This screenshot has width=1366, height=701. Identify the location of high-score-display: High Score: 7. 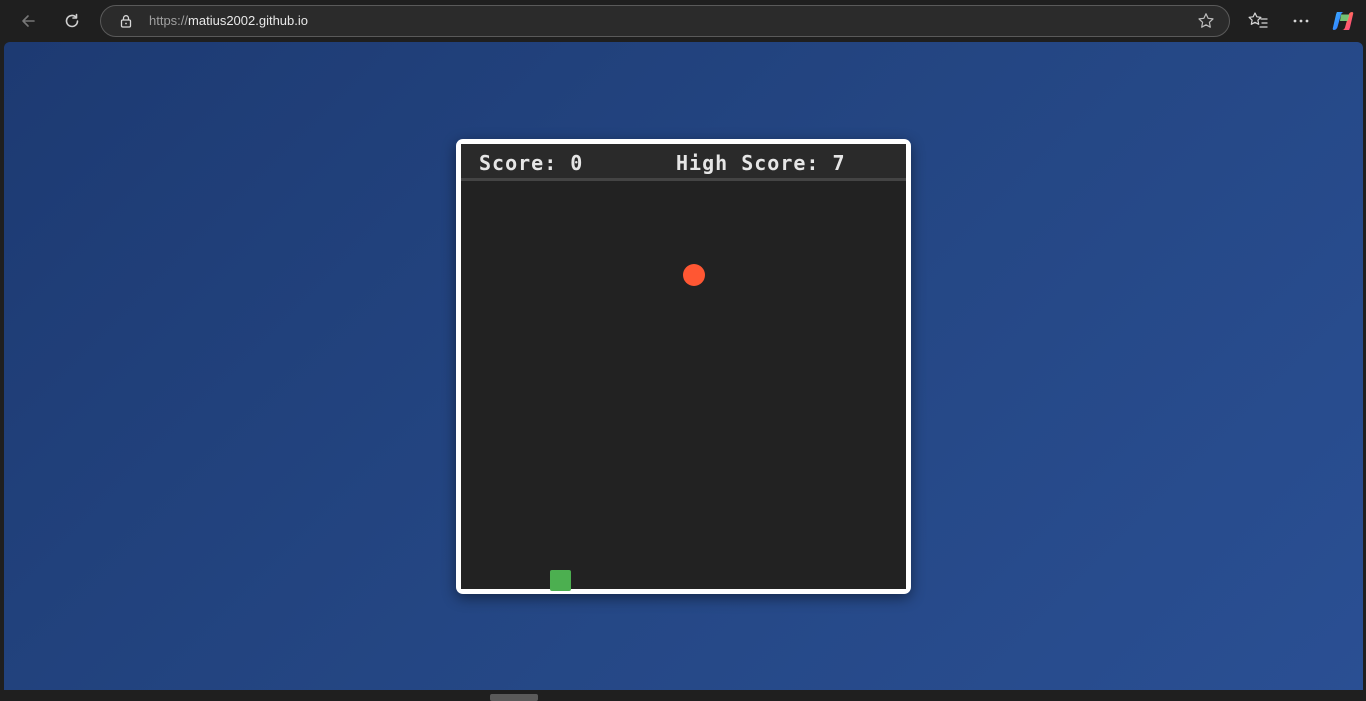
(761, 163).